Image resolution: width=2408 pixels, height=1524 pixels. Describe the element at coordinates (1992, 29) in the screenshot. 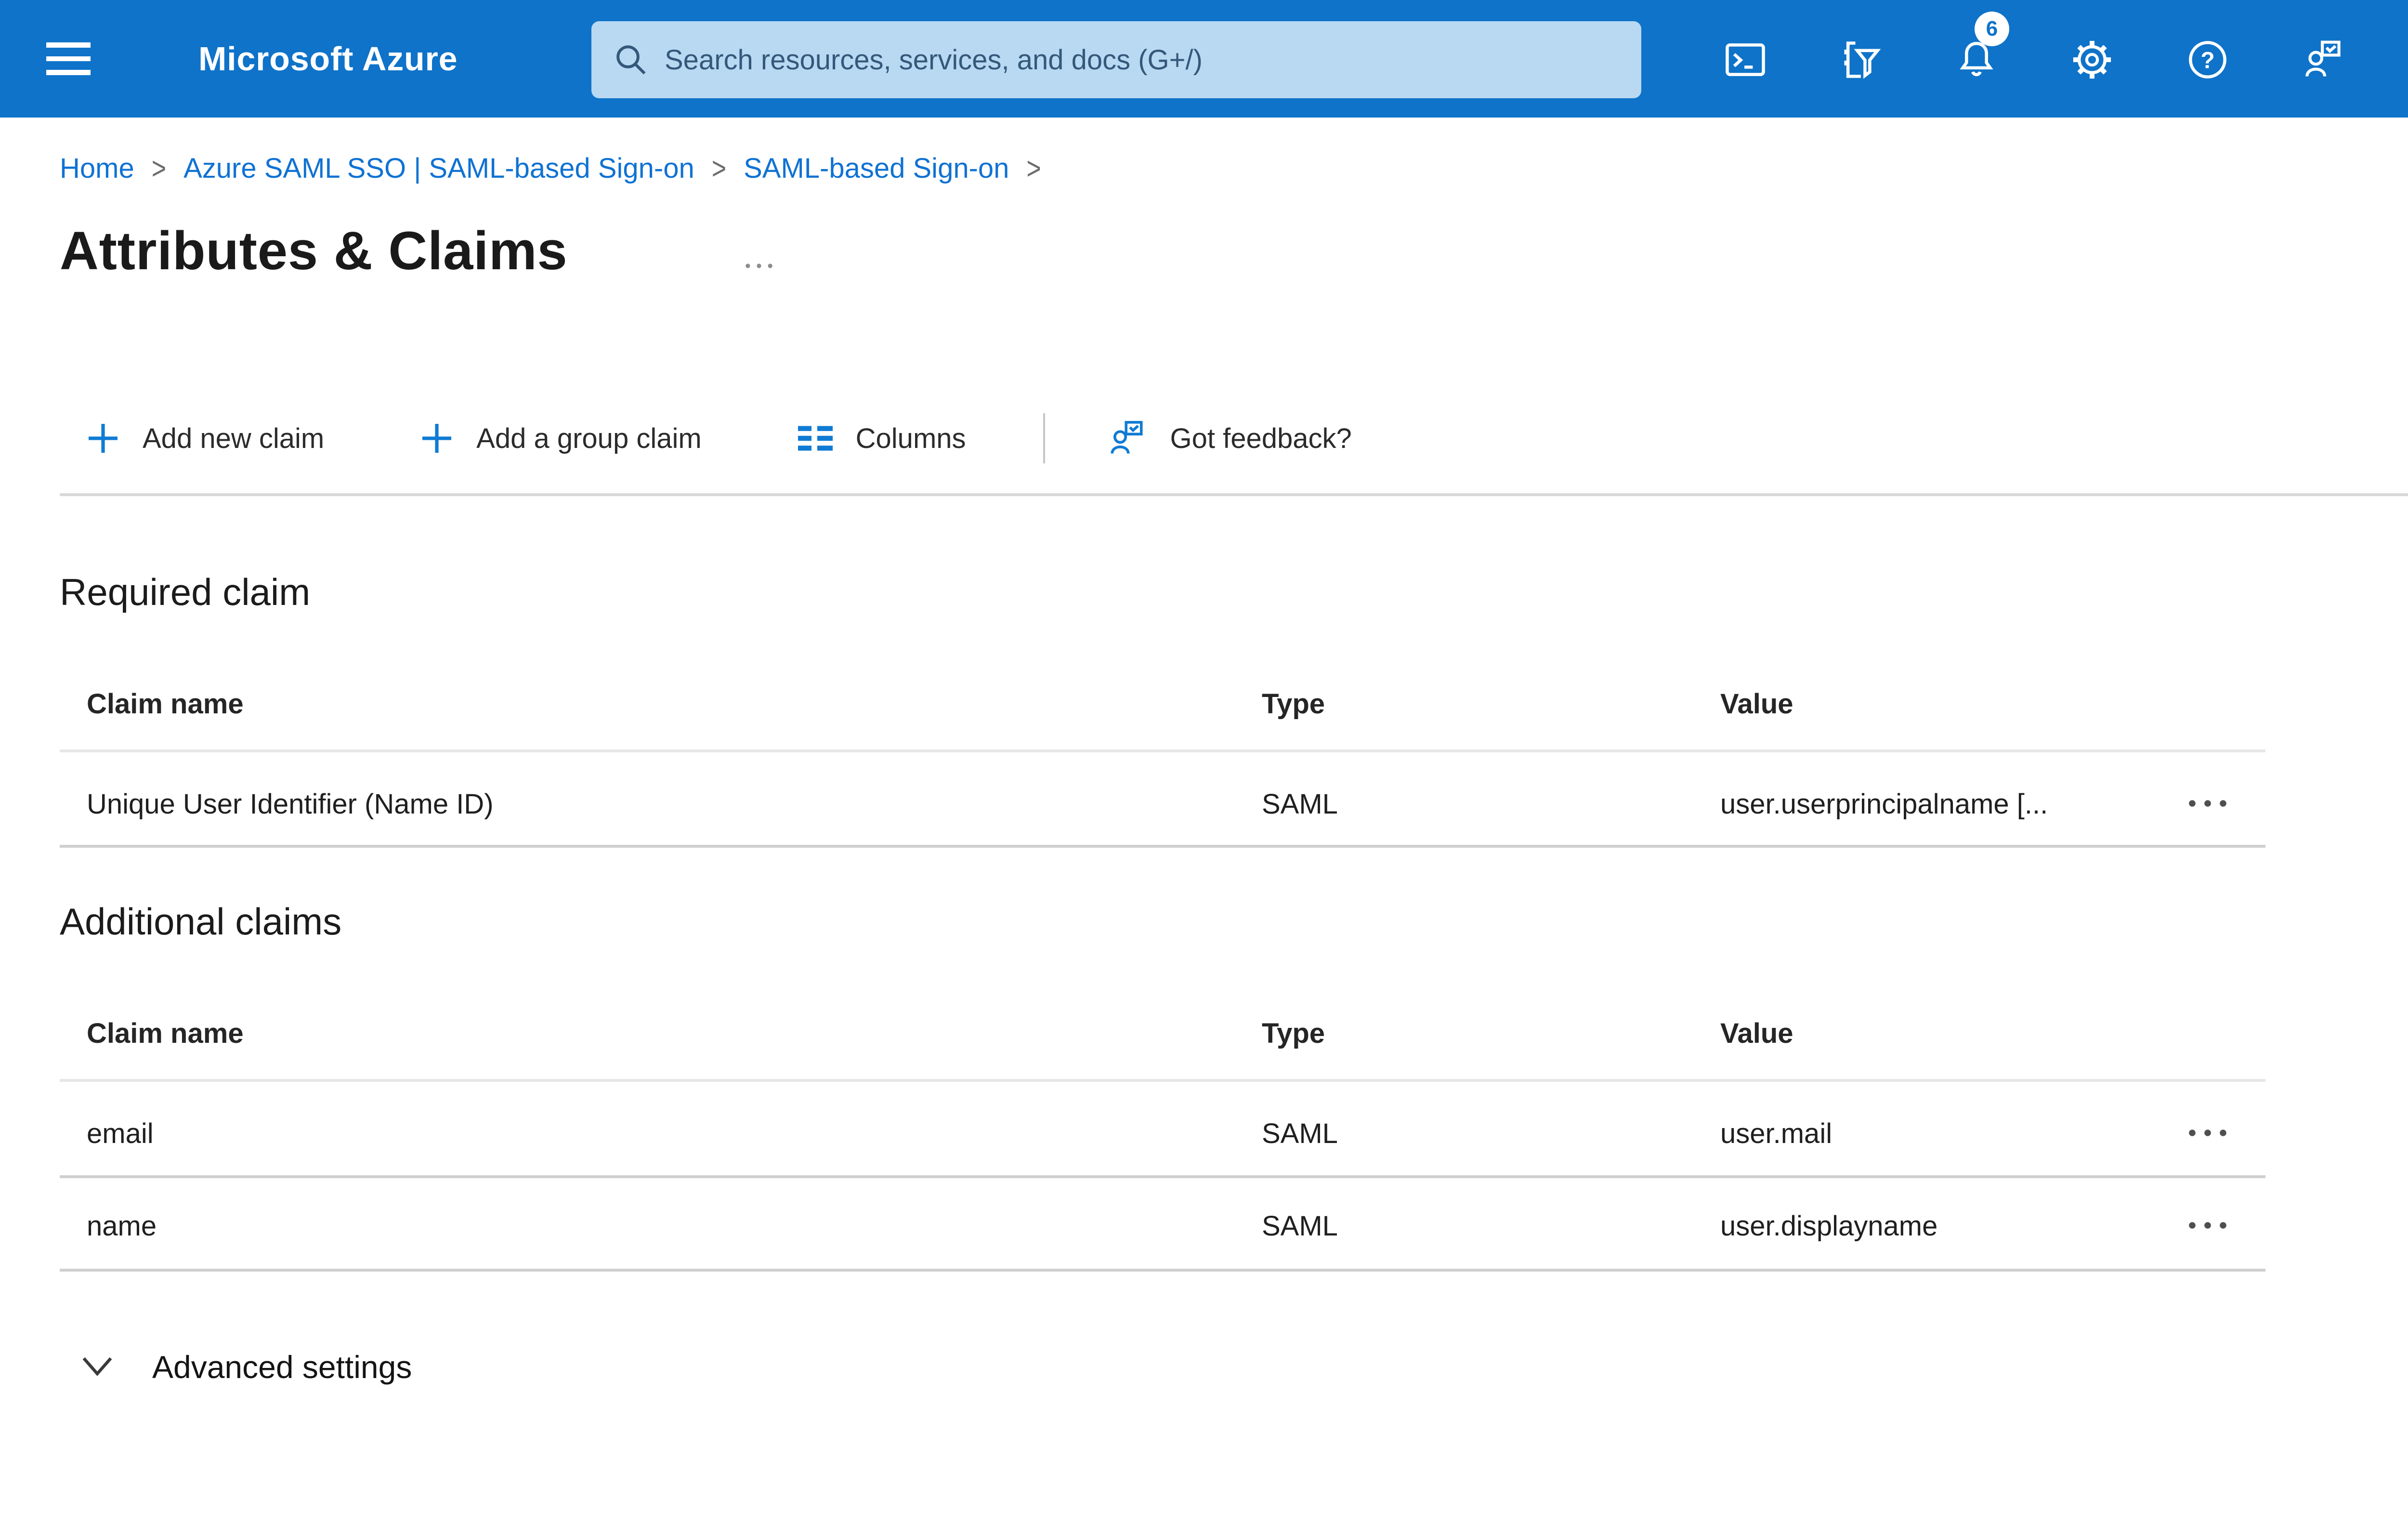

I see `notification-badge: 6` at that location.